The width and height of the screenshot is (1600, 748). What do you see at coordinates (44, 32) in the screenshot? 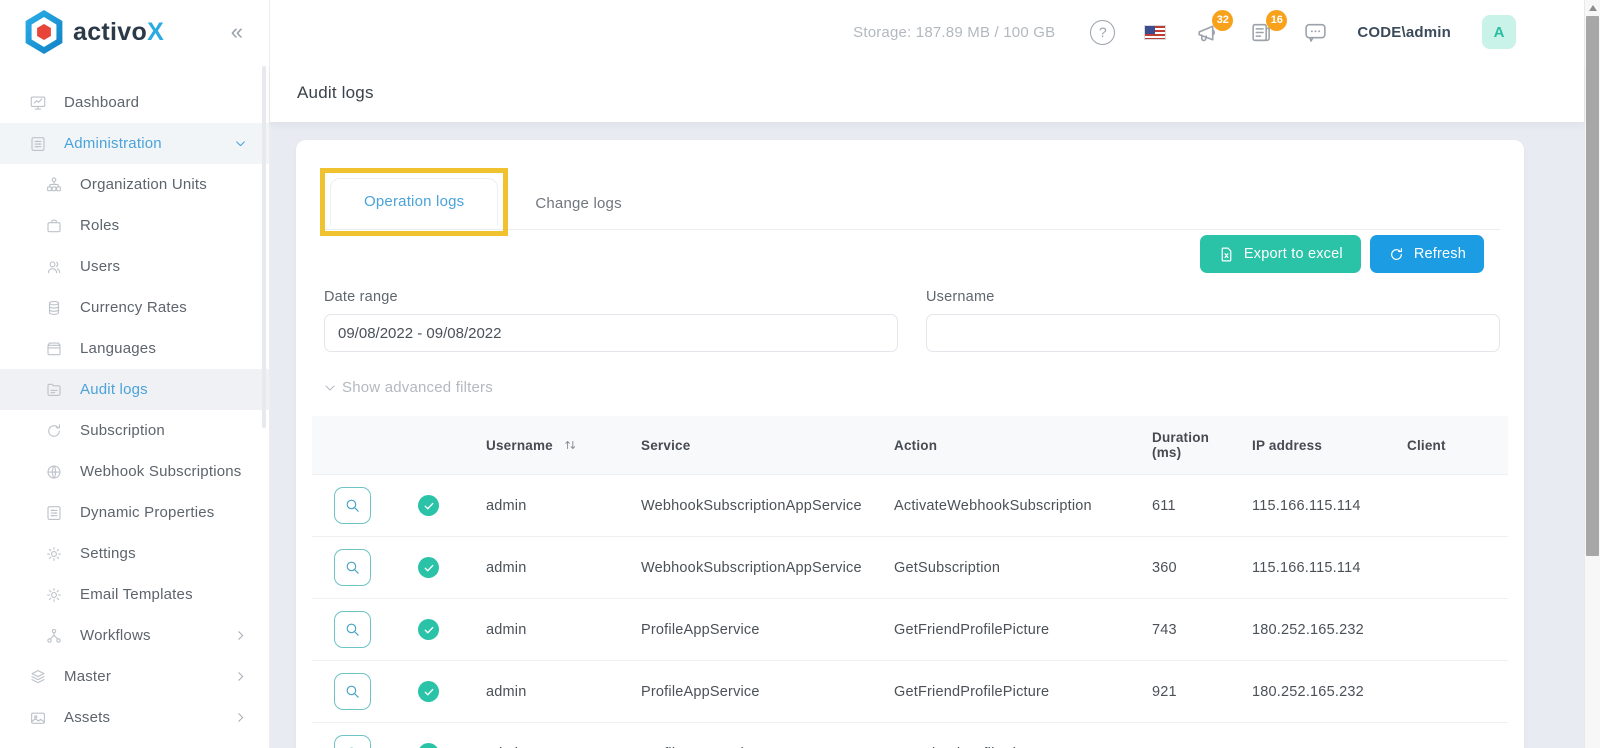
I see `brand-hexagon-icon` at bounding box center [44, 32].